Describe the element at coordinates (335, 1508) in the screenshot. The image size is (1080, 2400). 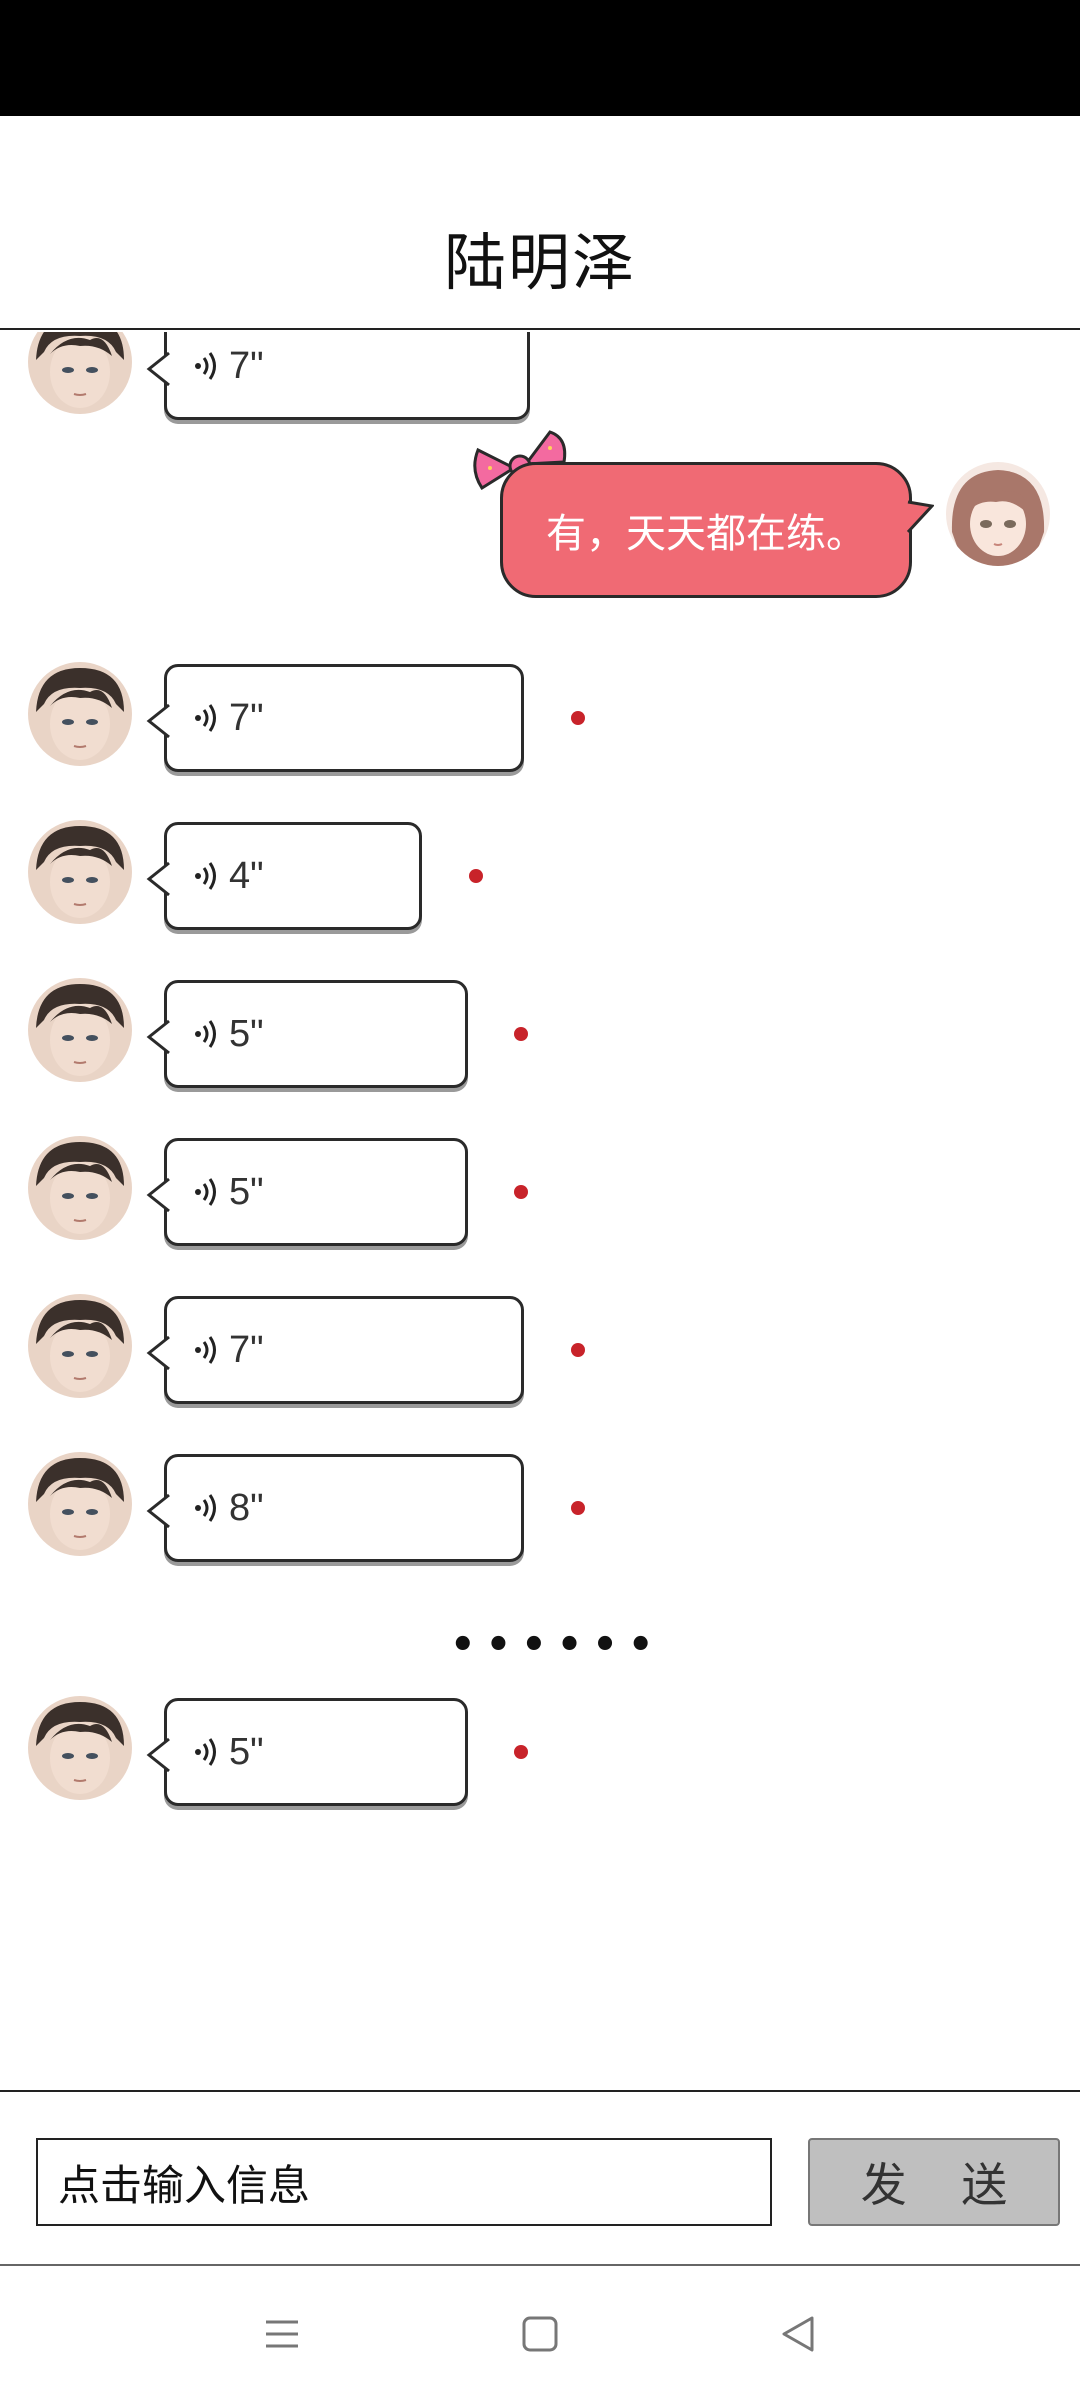
I see `voice-message-bubble: 8"` at that location.